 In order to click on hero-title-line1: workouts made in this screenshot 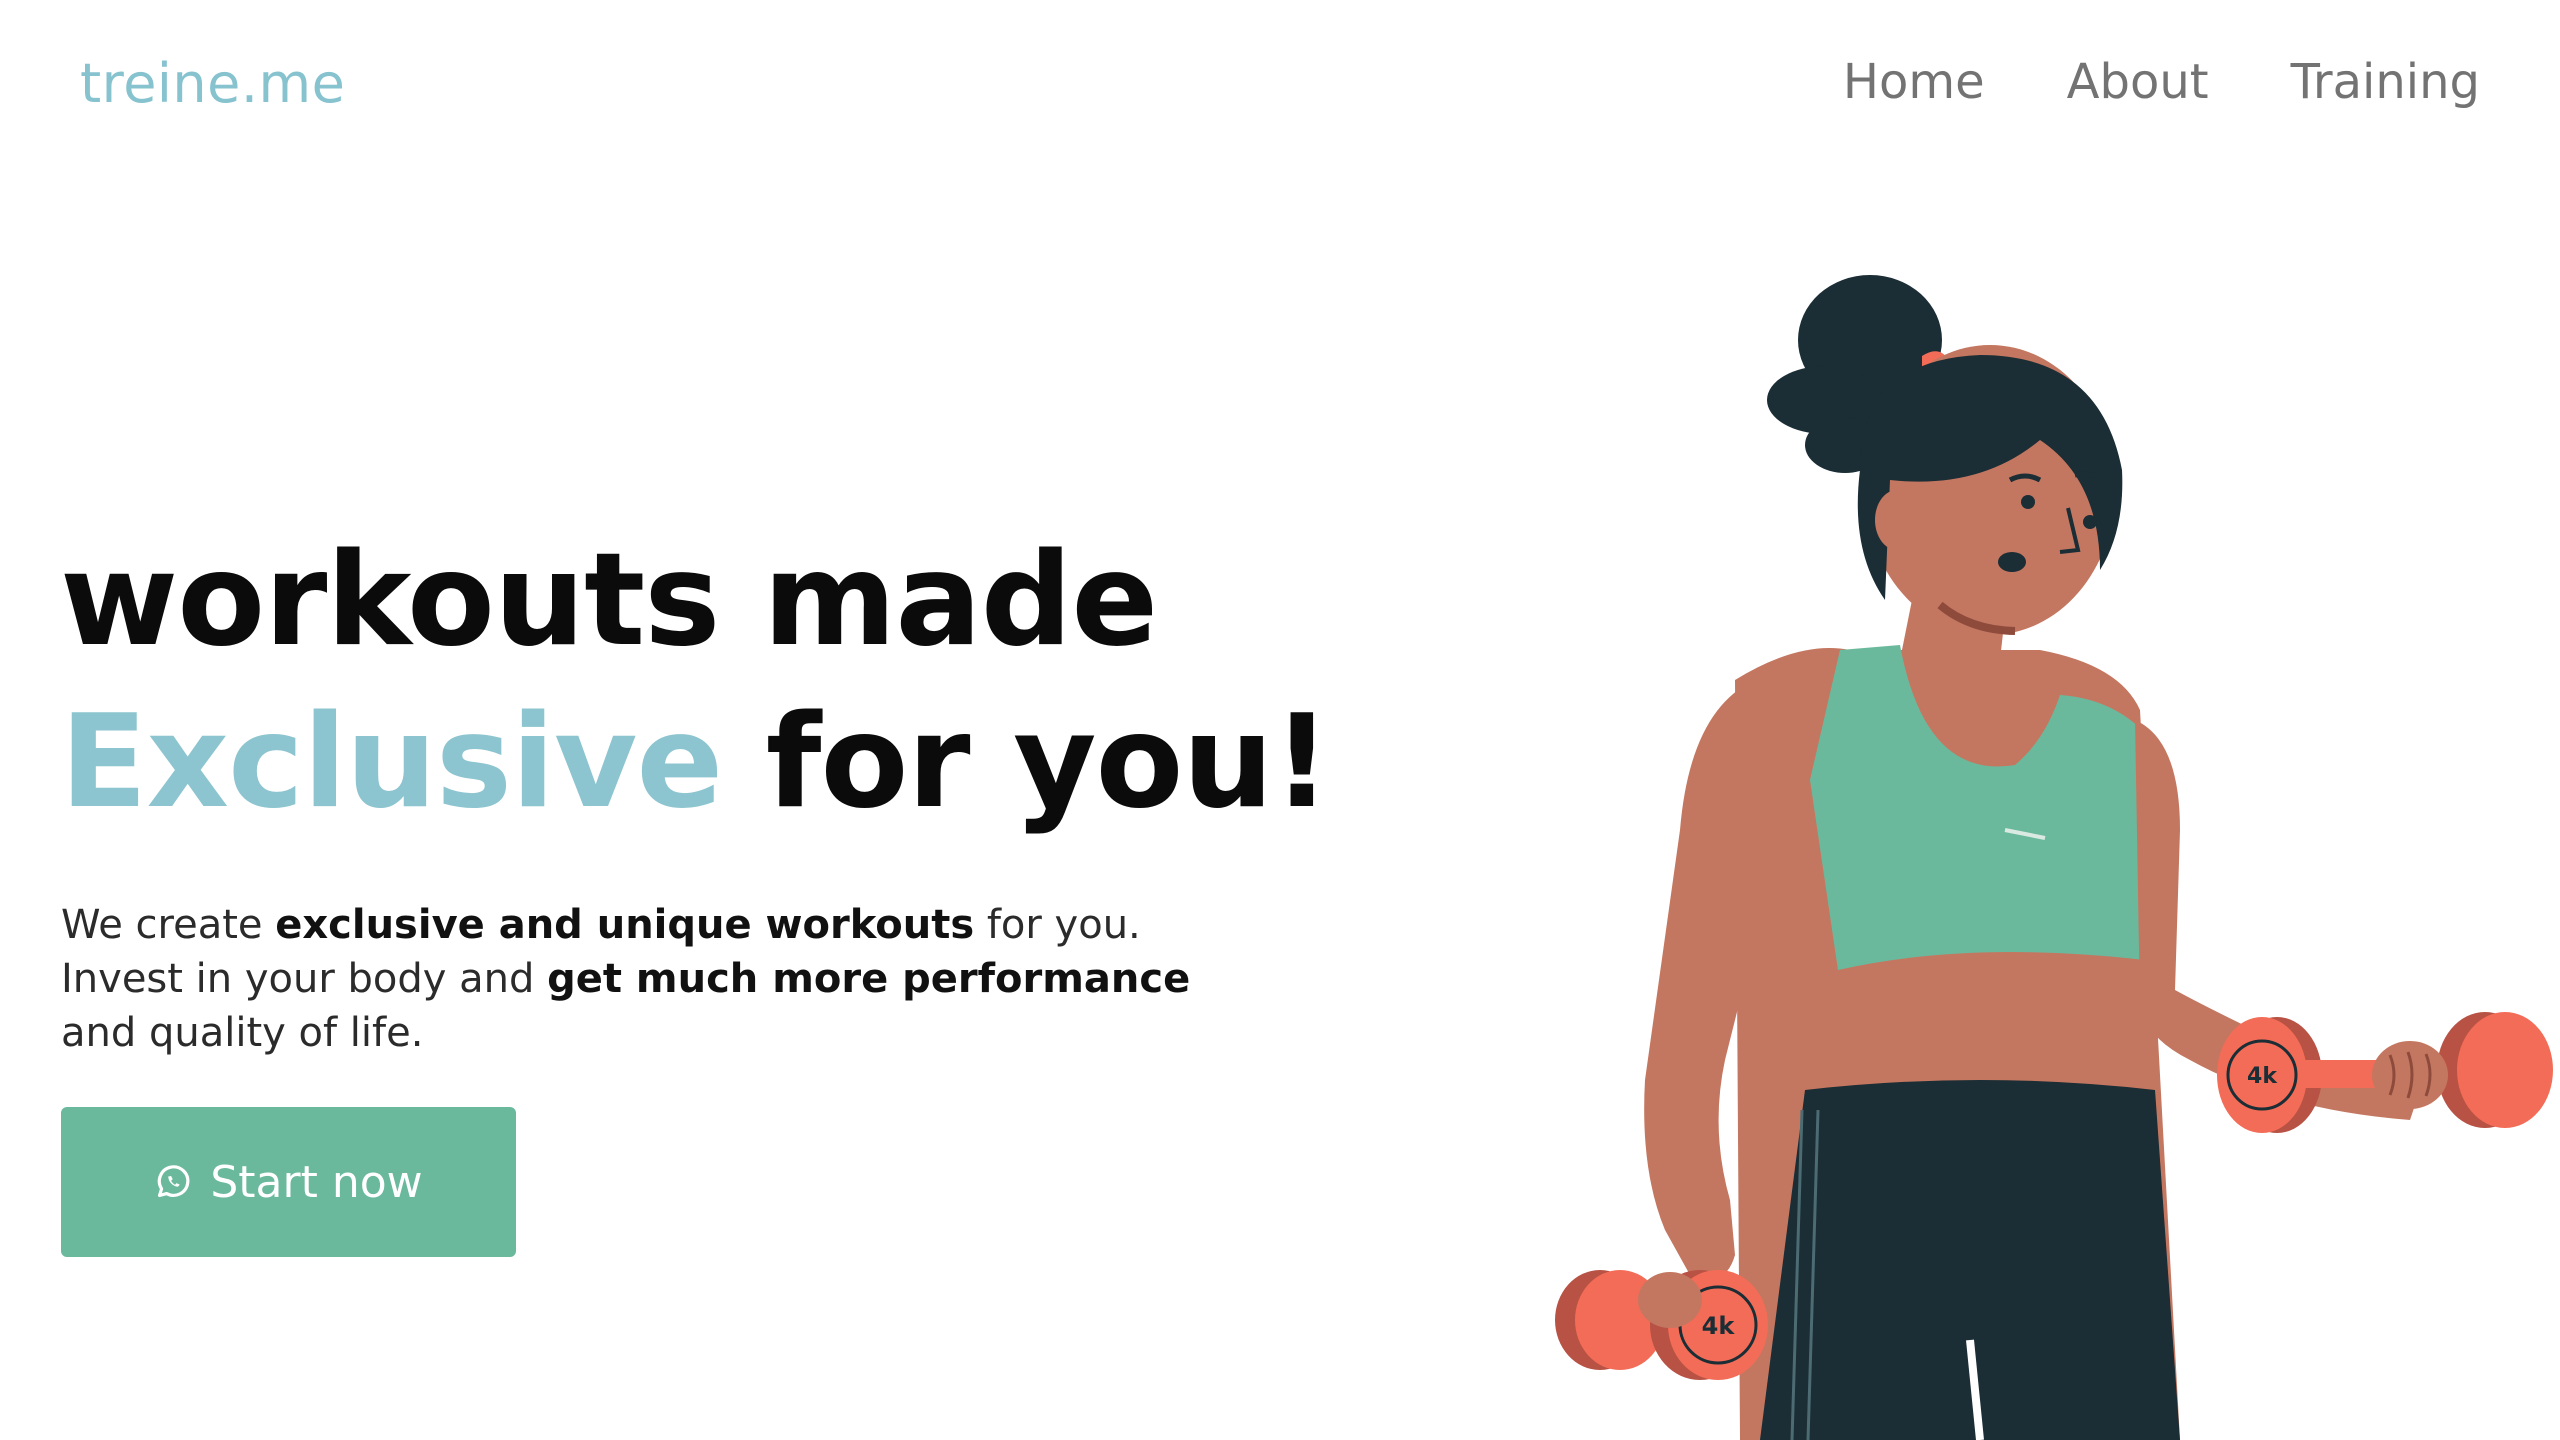, I will do `click(609, 600)`.